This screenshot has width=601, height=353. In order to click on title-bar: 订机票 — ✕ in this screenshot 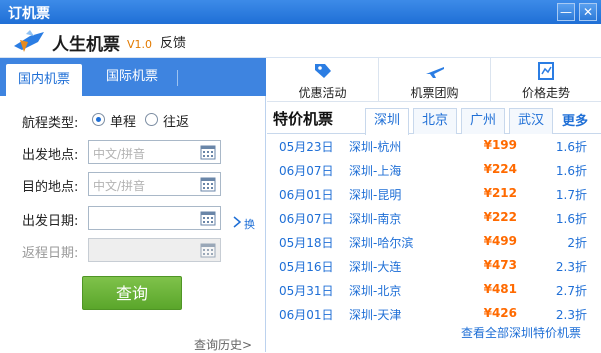, I will do `click(300, 12)`.